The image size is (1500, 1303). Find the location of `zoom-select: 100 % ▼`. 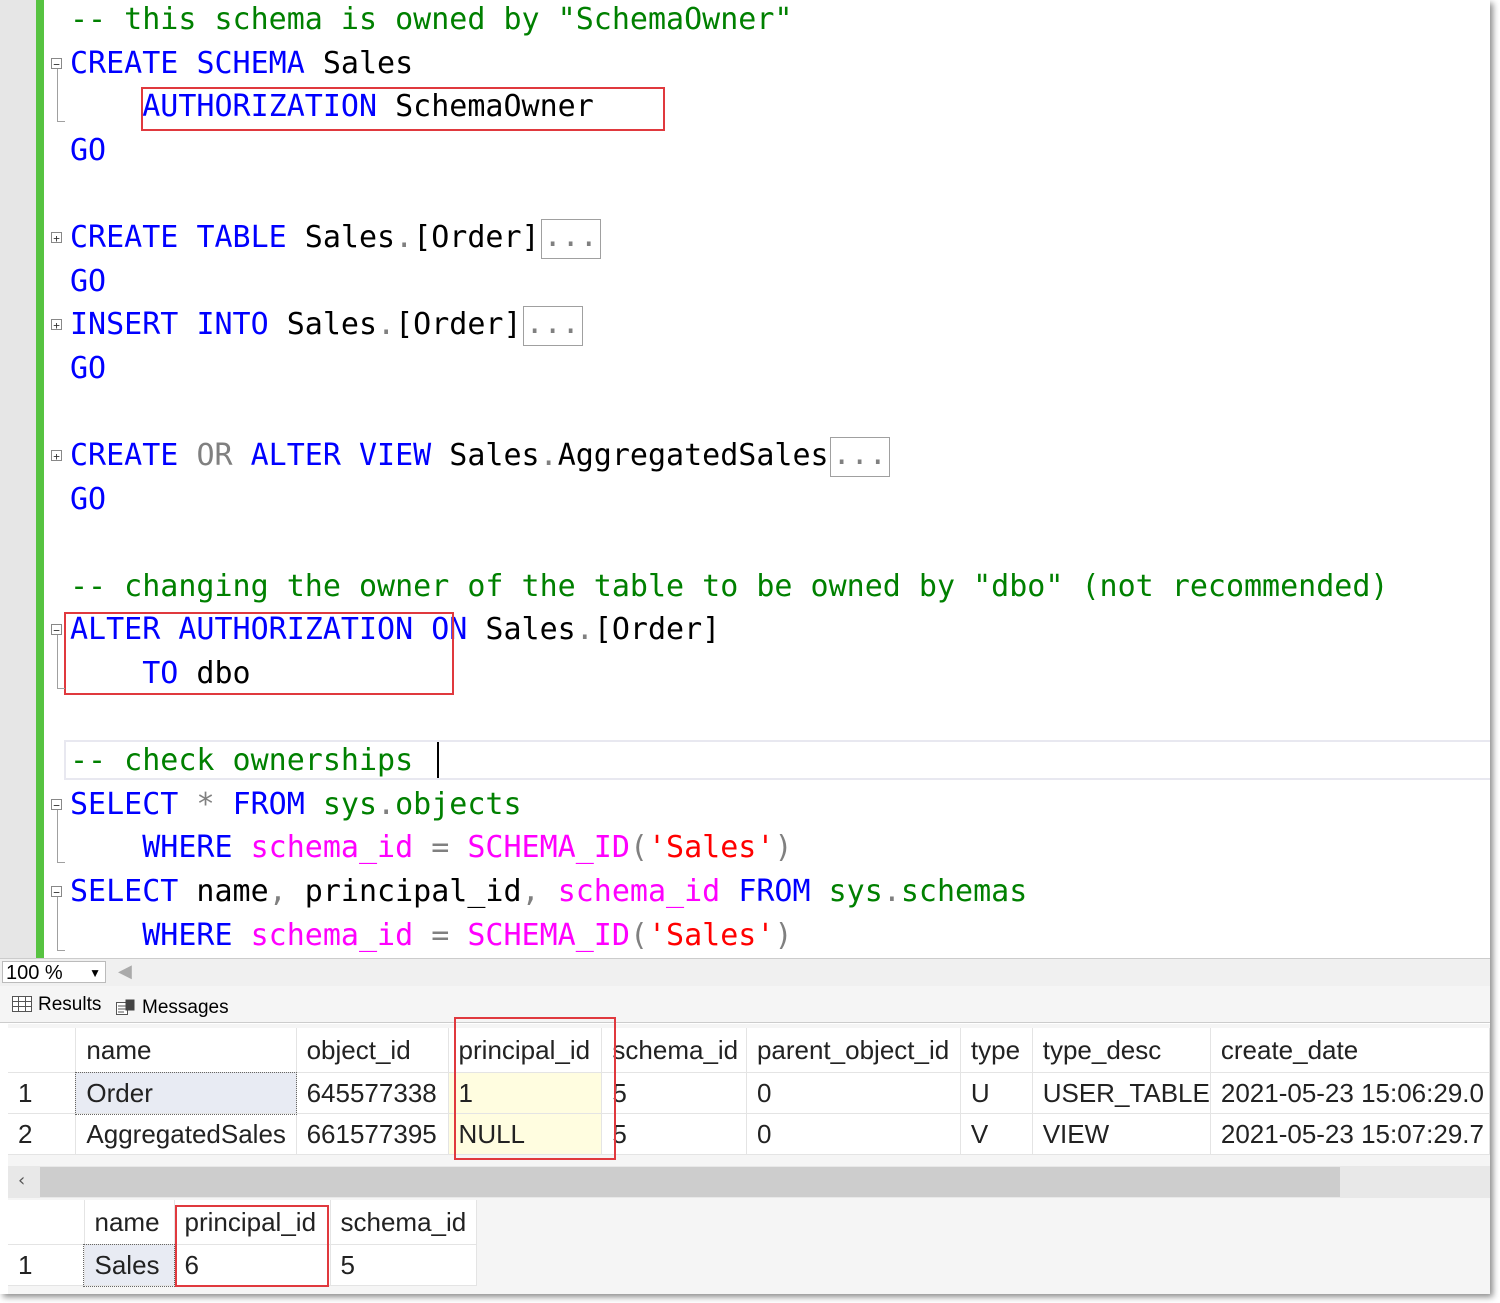

zoom-select: 100 % ▼ is located at coordinates (54, 972).